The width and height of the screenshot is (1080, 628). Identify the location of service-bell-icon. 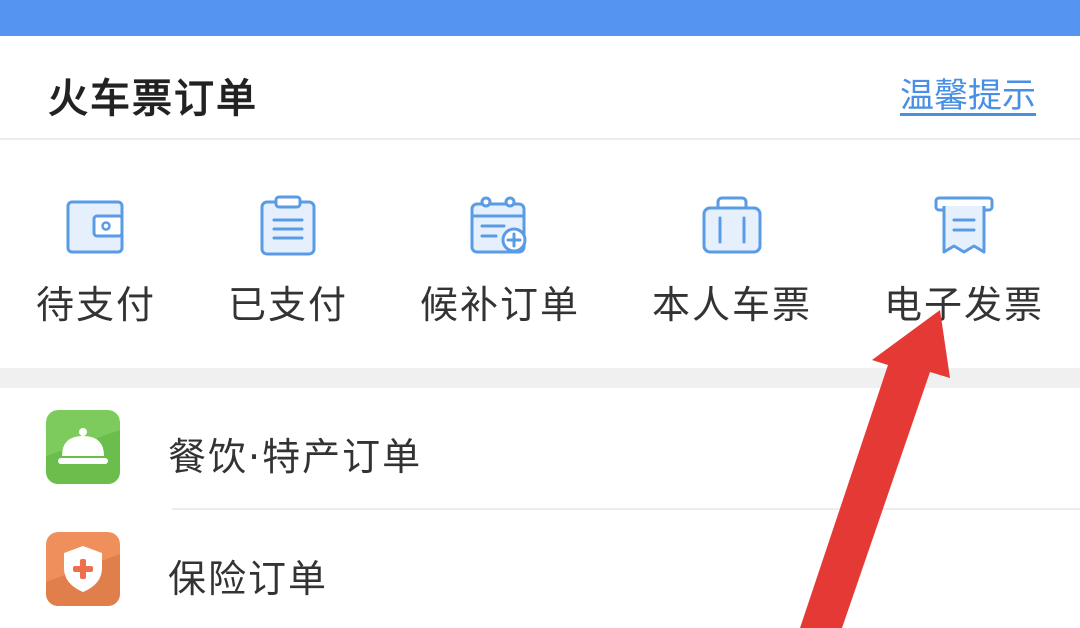
(83, 447).